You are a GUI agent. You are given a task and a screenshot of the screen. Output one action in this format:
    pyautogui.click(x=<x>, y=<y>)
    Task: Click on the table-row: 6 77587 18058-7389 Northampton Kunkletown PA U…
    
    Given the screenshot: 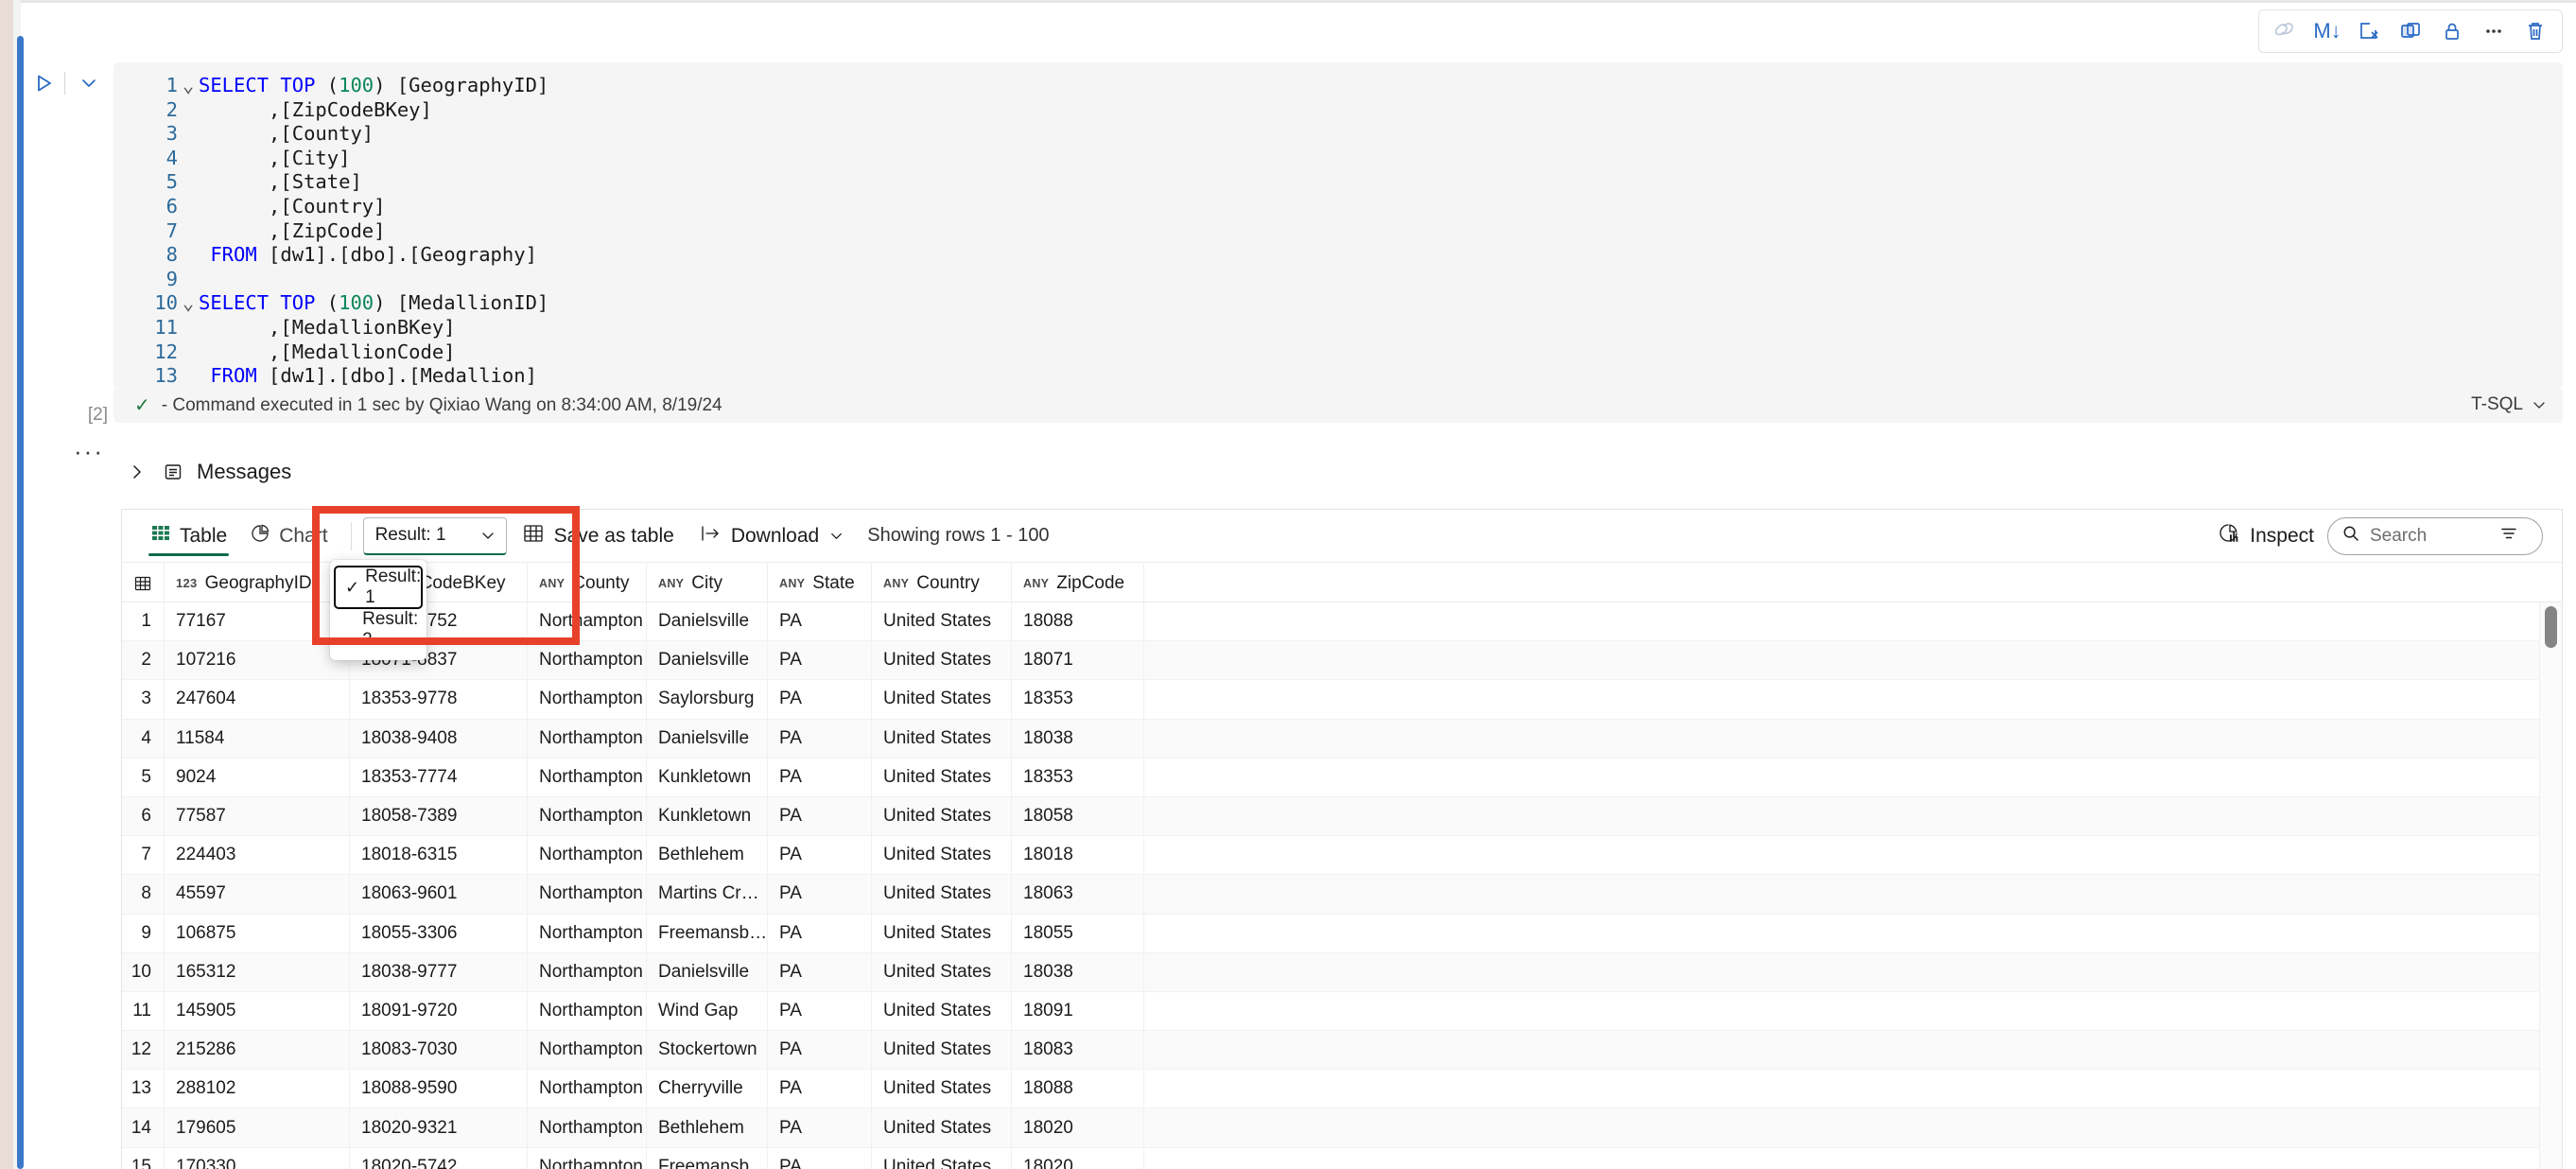 What is the action you would take?
    pyautogui.click(x=1342, y=816)
    